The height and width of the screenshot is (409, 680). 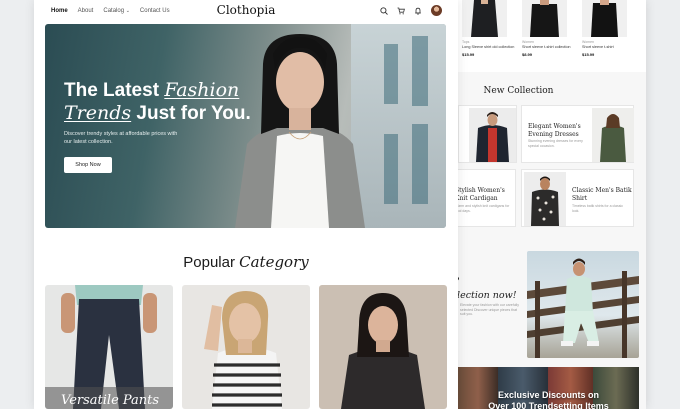 What do you see at coordinates (98, 113) in the screenshot?
I see `hero-title-emphasis: Trends` at bounding box center [98, 113].